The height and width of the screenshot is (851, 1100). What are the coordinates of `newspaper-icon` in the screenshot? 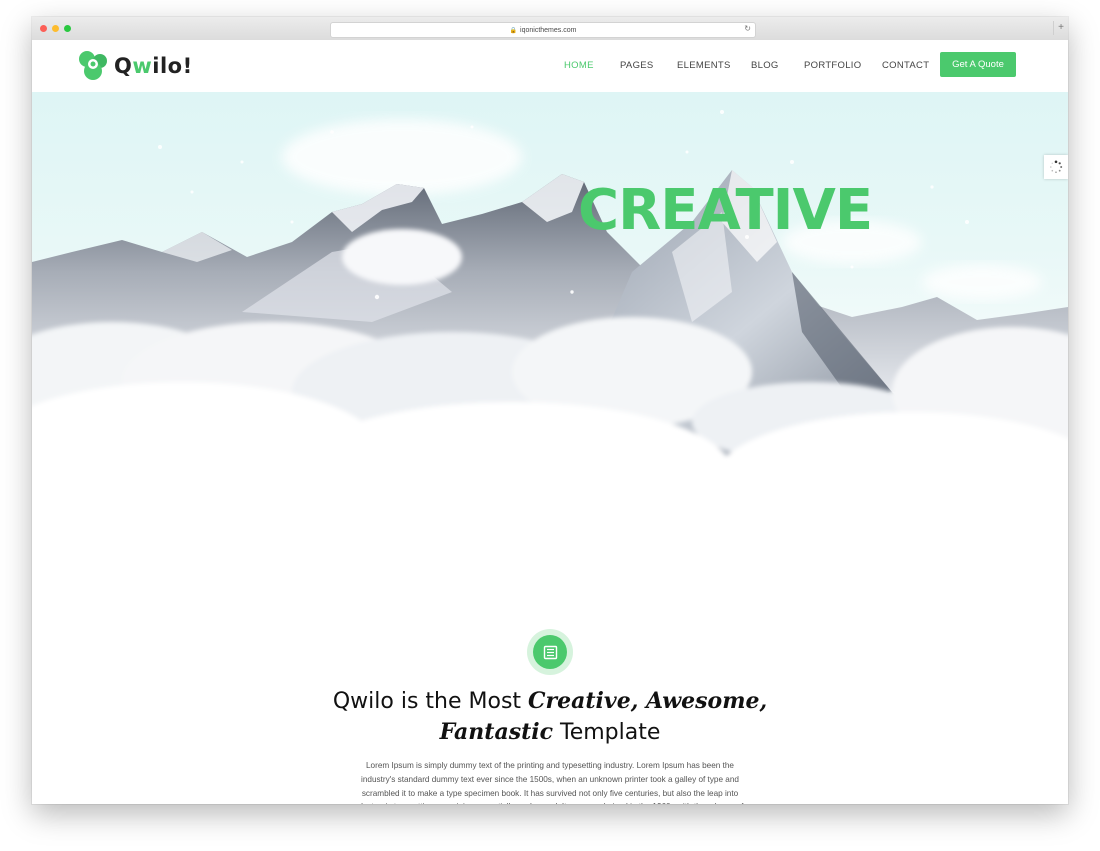 It's located at (550, 652).